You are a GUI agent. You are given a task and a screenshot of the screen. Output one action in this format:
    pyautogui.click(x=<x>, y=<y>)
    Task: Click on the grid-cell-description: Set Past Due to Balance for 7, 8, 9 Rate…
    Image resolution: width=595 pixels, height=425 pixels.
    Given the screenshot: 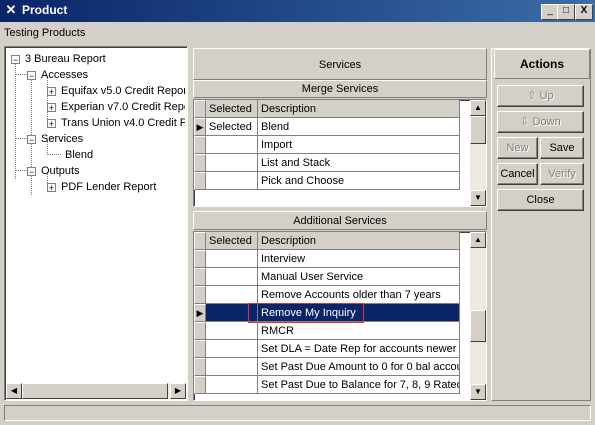 What is the action you would take?
    pyautogui.click(x=359, y=385)
    